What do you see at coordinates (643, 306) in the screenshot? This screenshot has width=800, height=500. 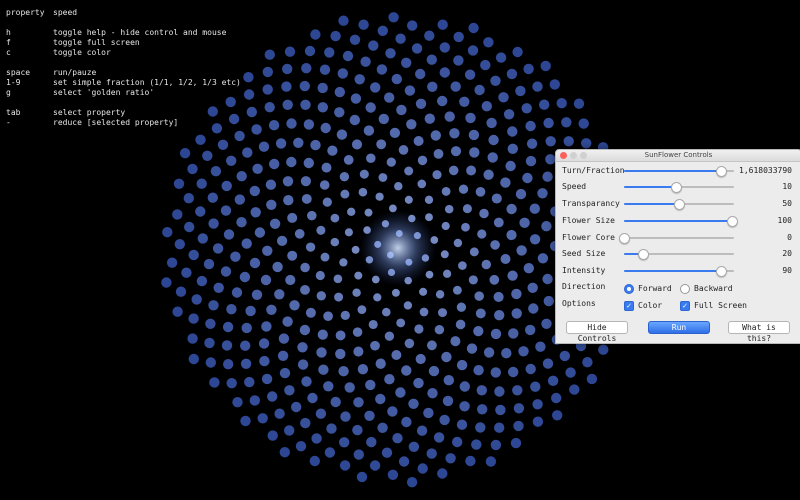 I see `color-checkbox: ✓ Color` at bounding box center [643, 306].